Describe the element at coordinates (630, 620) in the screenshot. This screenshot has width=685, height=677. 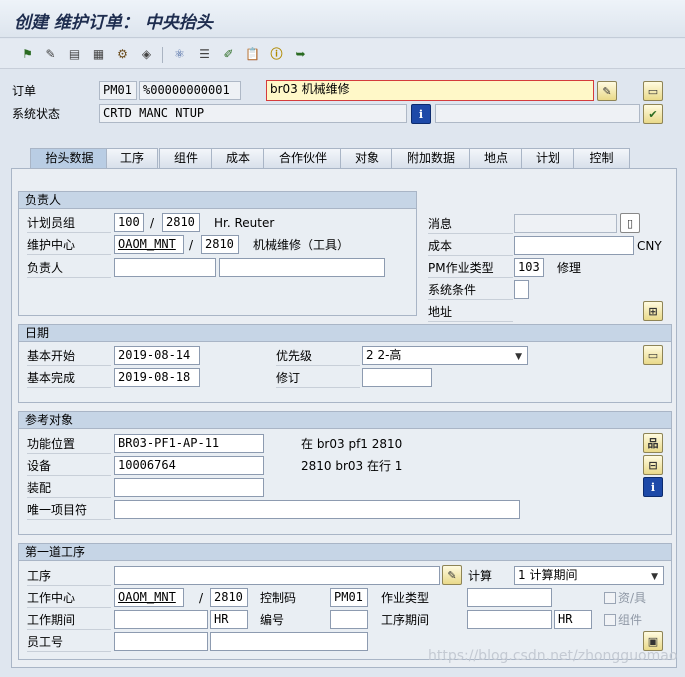
I see `component-label: 组件` at that location.